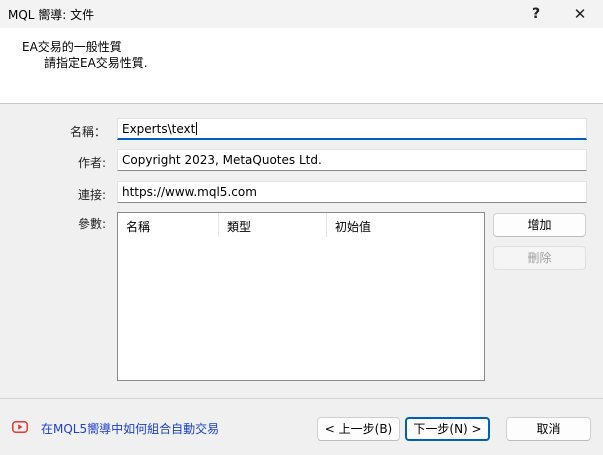  Describe the element at coordinates (273, 225) in the screenshot. I see `column-header-type: 類型` at that location.